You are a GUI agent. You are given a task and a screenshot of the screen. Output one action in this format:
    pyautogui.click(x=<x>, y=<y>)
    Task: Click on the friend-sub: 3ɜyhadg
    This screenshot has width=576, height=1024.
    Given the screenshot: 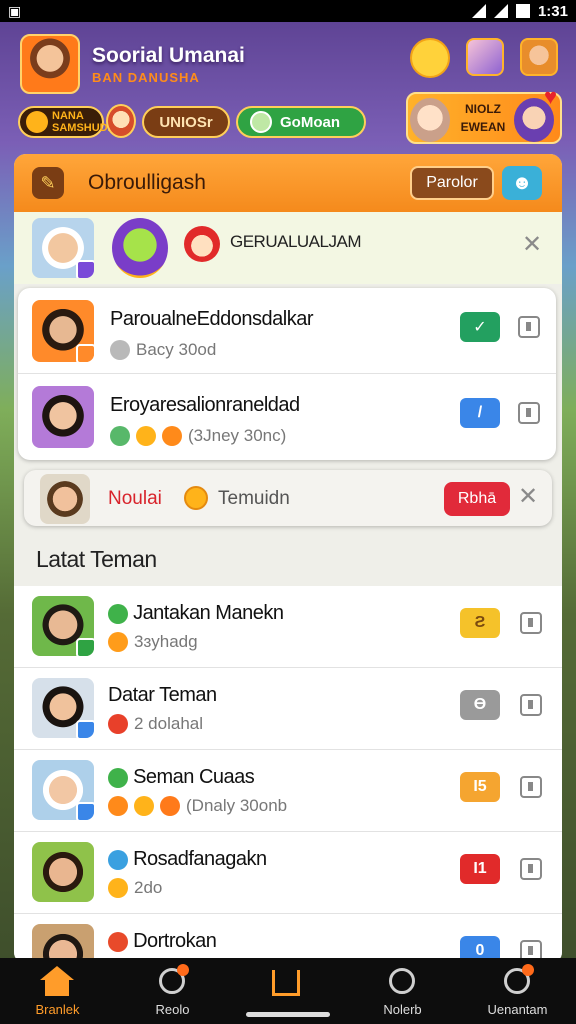 What is the action you would take?
    pyautogui.click(x=153, y=642)
    